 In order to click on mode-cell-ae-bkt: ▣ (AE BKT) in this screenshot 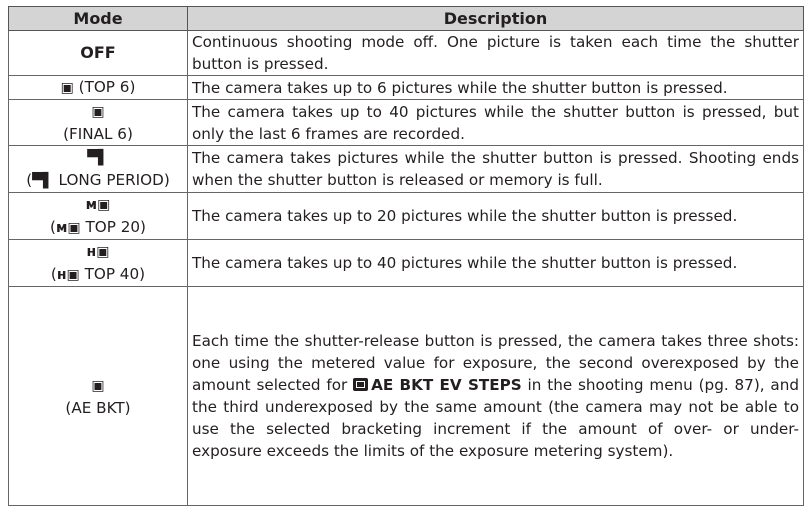, I will do `click(98, 396)`.